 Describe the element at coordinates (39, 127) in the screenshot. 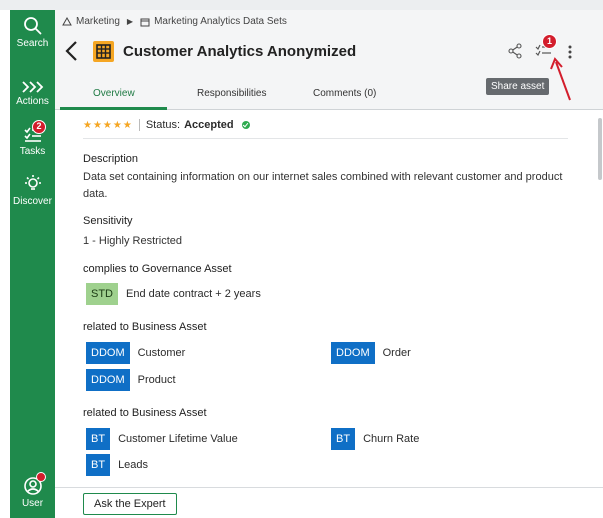

I see `tasks-badge: 2` at that location.